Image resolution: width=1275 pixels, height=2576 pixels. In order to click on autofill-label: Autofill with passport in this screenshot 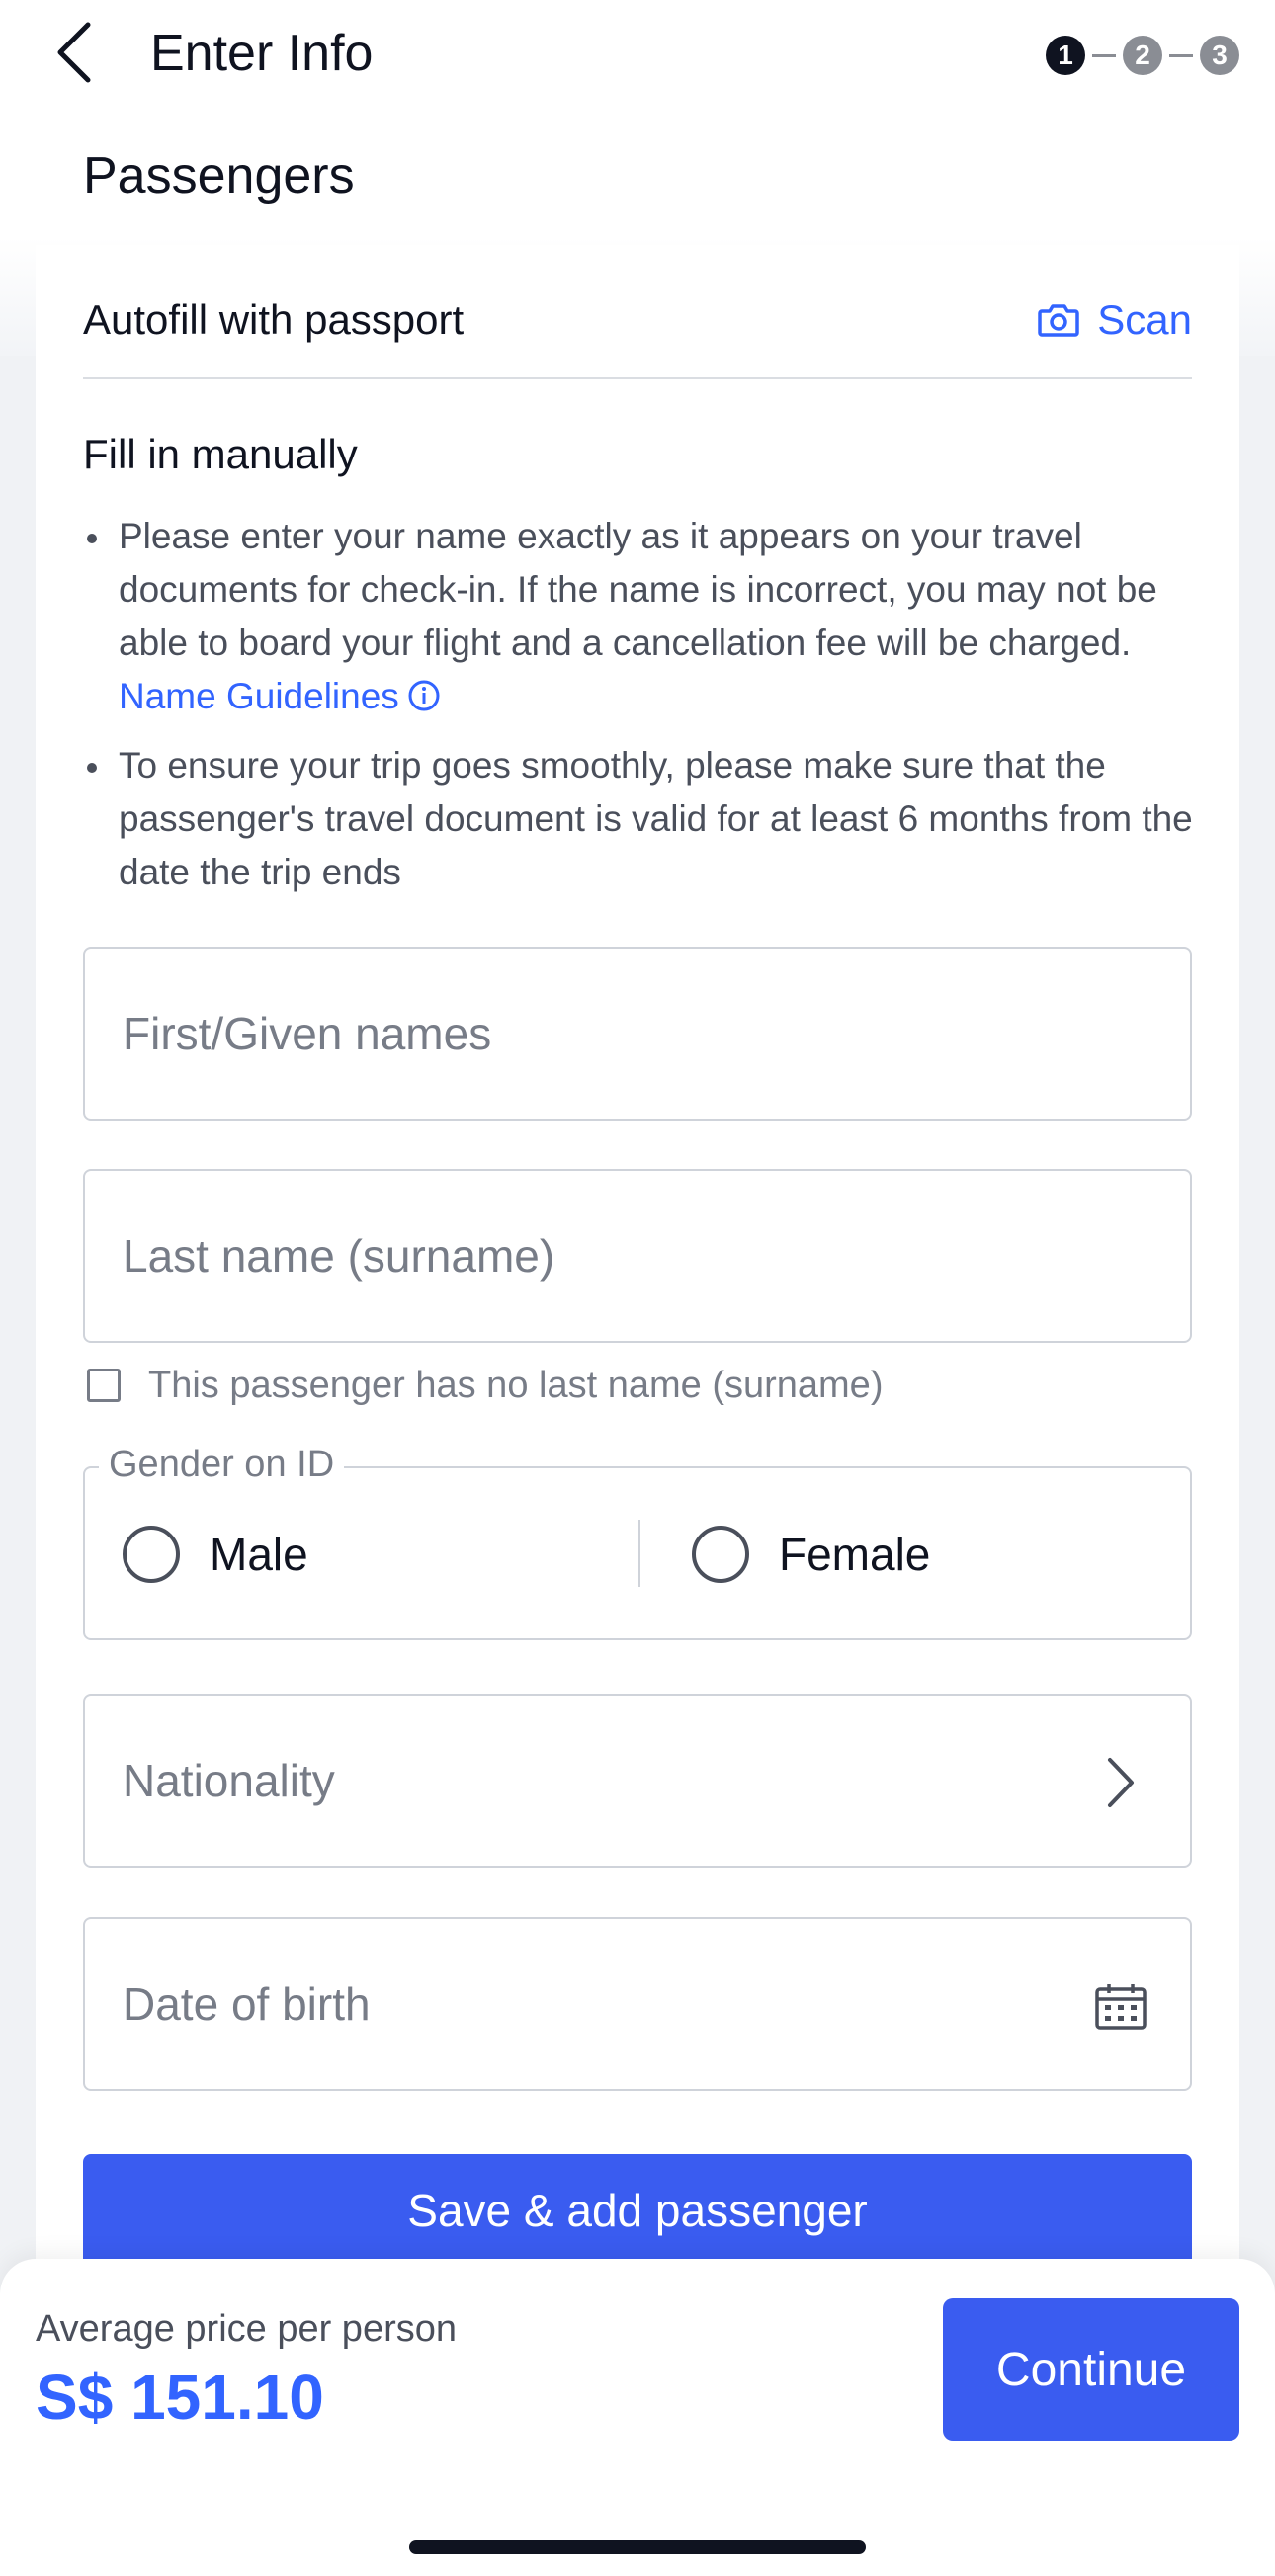, I will do `click(274, 319)`.